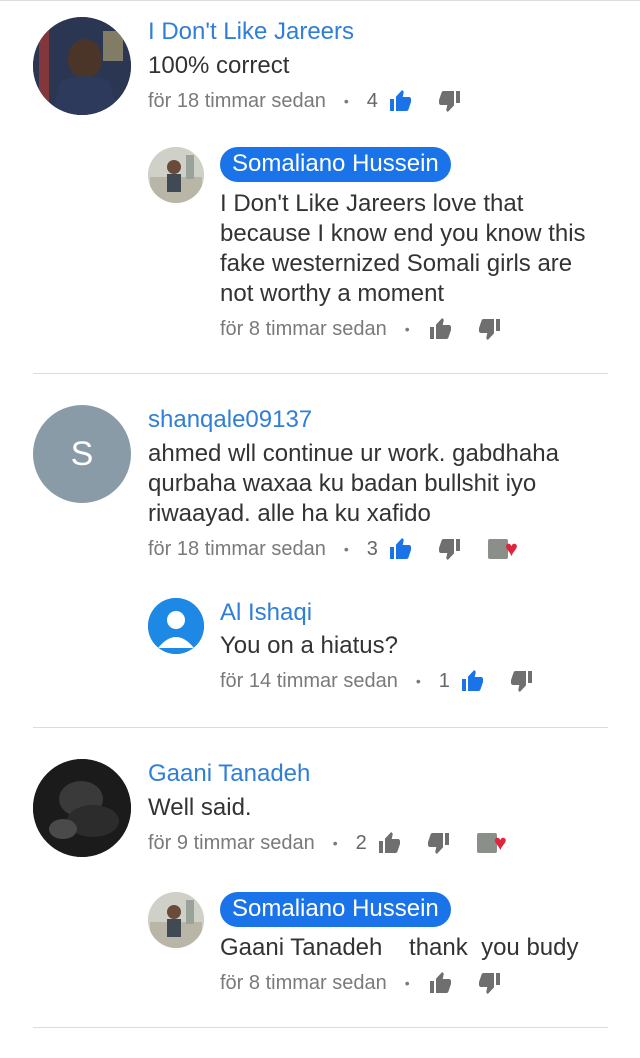  Describe the element at coordinates (251, 32) in the screenshot. I see `comment-author: I Don't Like Jareers` at that location.